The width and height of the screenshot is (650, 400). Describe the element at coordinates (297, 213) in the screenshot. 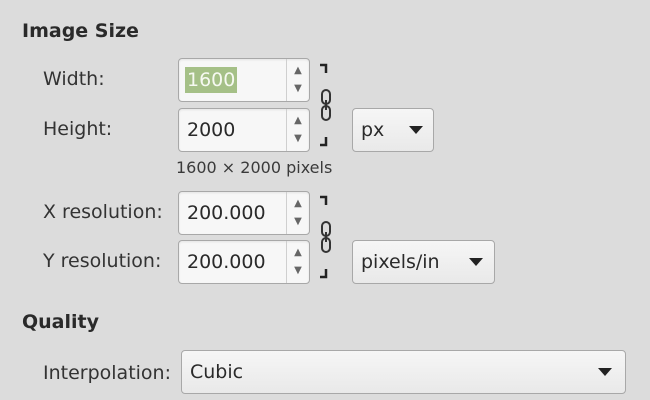

I see `xres-spin-arrows: ▲ ▼` at that location.